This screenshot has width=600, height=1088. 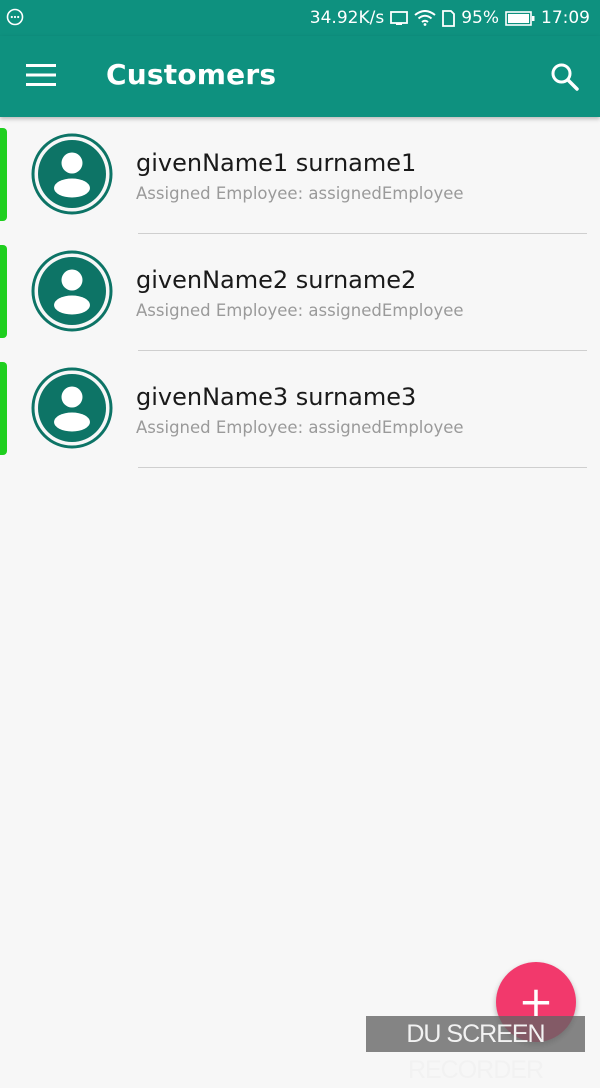 What do you see at coordinates (520, 18) in the screenshot?
I see `battery-icon` at bounding box center [520, 18].